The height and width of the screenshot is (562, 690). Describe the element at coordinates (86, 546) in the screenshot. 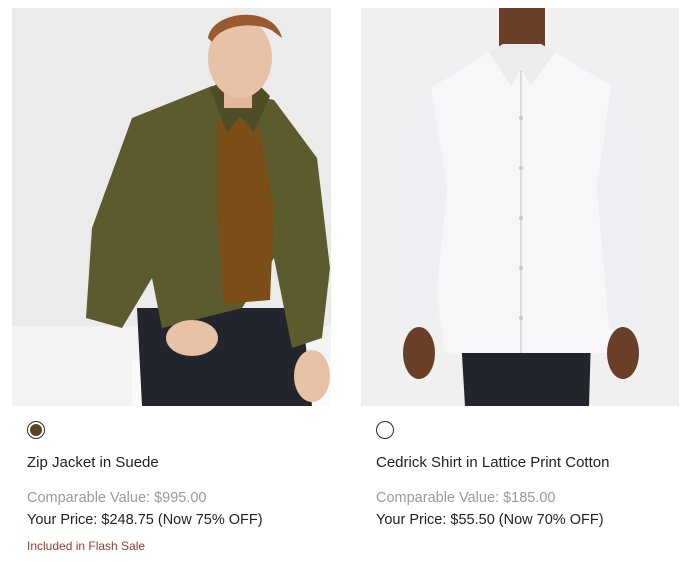

I see `flash-sale-badge: Included in Flash Sale` at that location.